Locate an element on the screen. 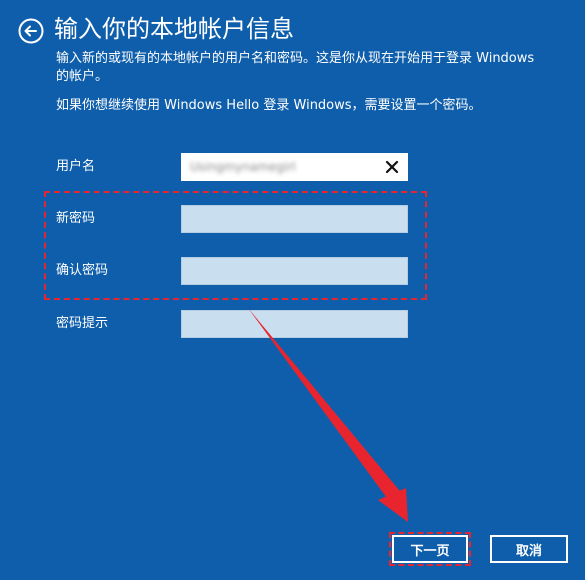 The height and width of the screenshot is (580, 585). back-button is located at coordinates (31, 31).